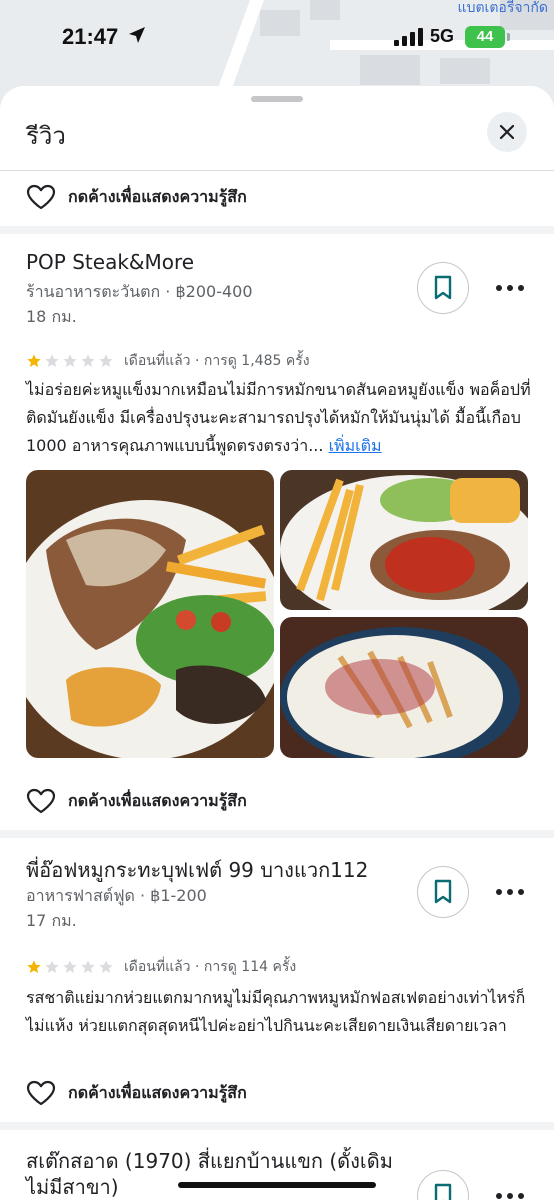 This screenshot has width=554, height=1200. I want to click on place-category-price: ร้านอาหารตะวันตก · ฿200-400, so click(139, 291).